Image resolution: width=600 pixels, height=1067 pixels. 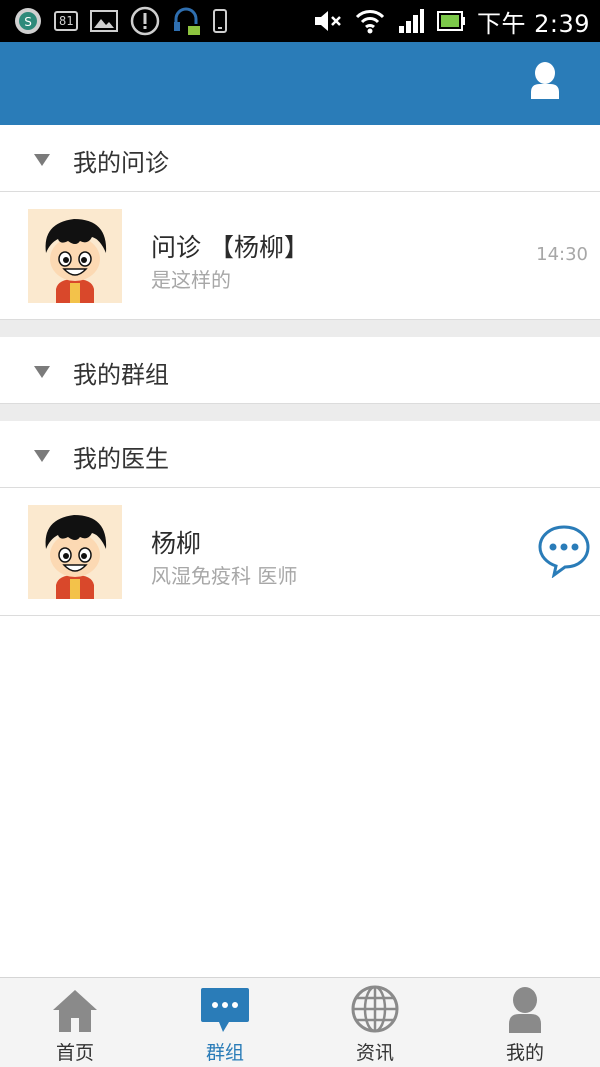 I want to click on nav-mine: 我的, so click(x=525, y=1022).